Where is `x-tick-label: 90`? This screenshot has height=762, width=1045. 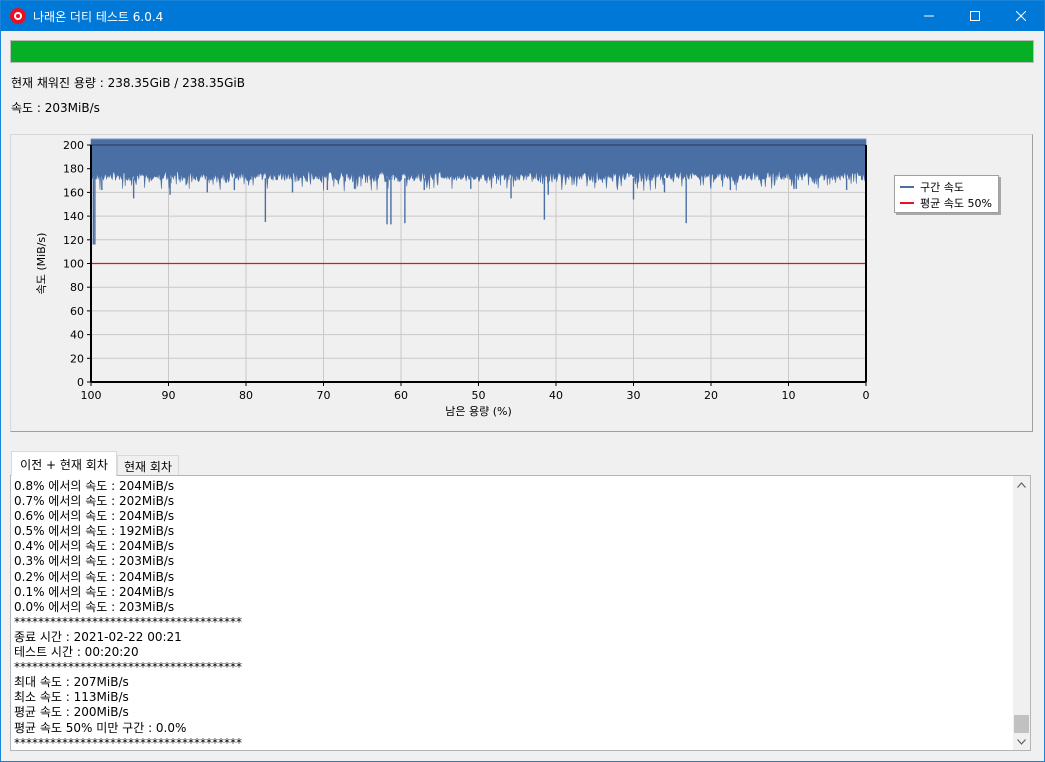 x-tick-label: 90 is located at coordinates (169, 395).